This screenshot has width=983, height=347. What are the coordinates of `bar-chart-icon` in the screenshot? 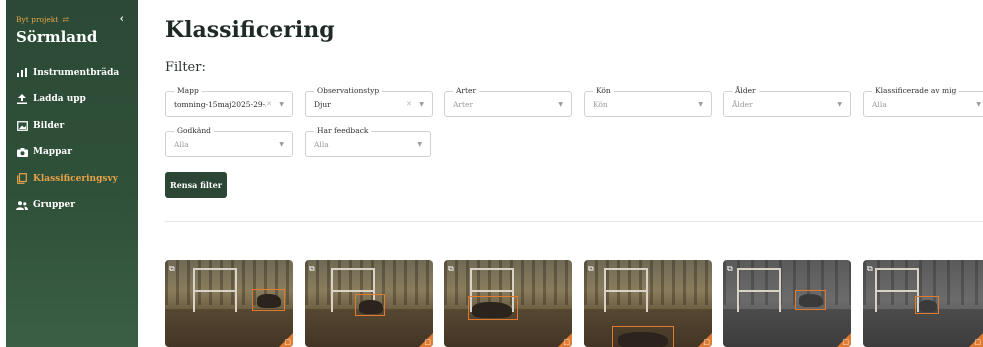 It's located at (22, 72).